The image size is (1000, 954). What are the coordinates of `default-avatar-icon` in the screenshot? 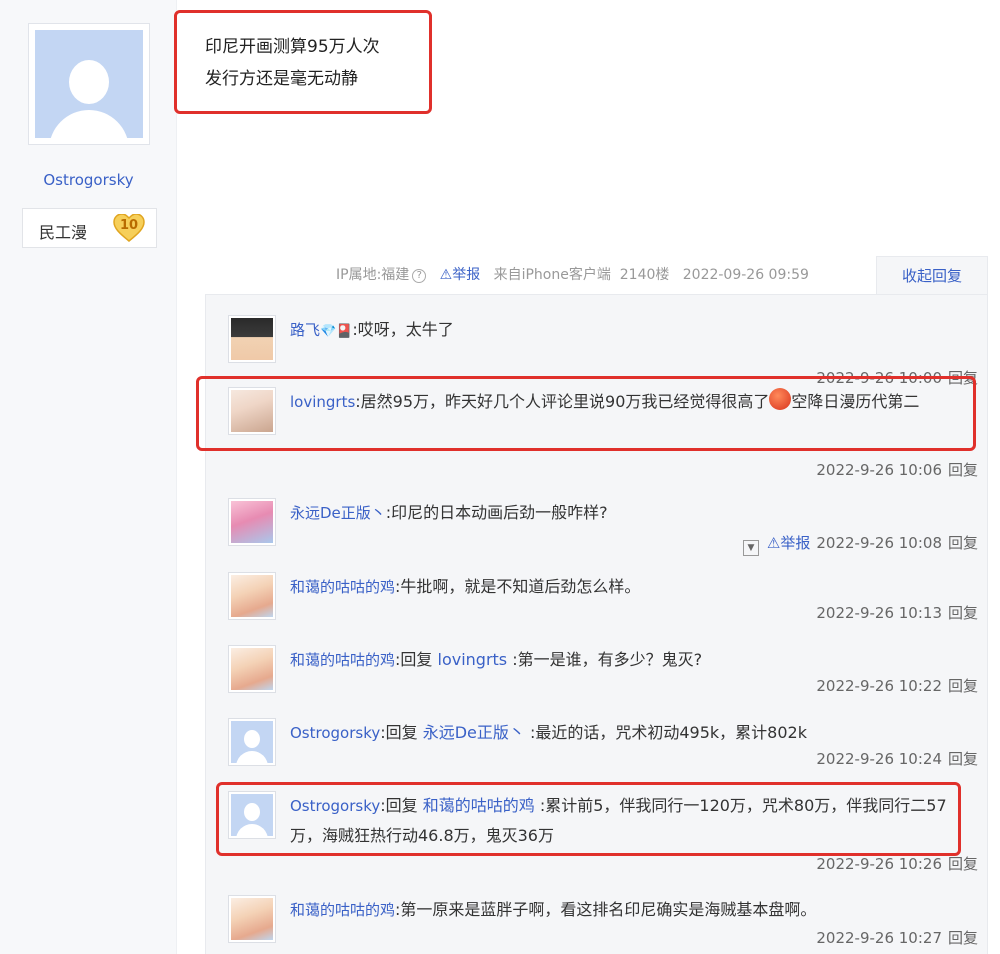 It's located at (89, 84).